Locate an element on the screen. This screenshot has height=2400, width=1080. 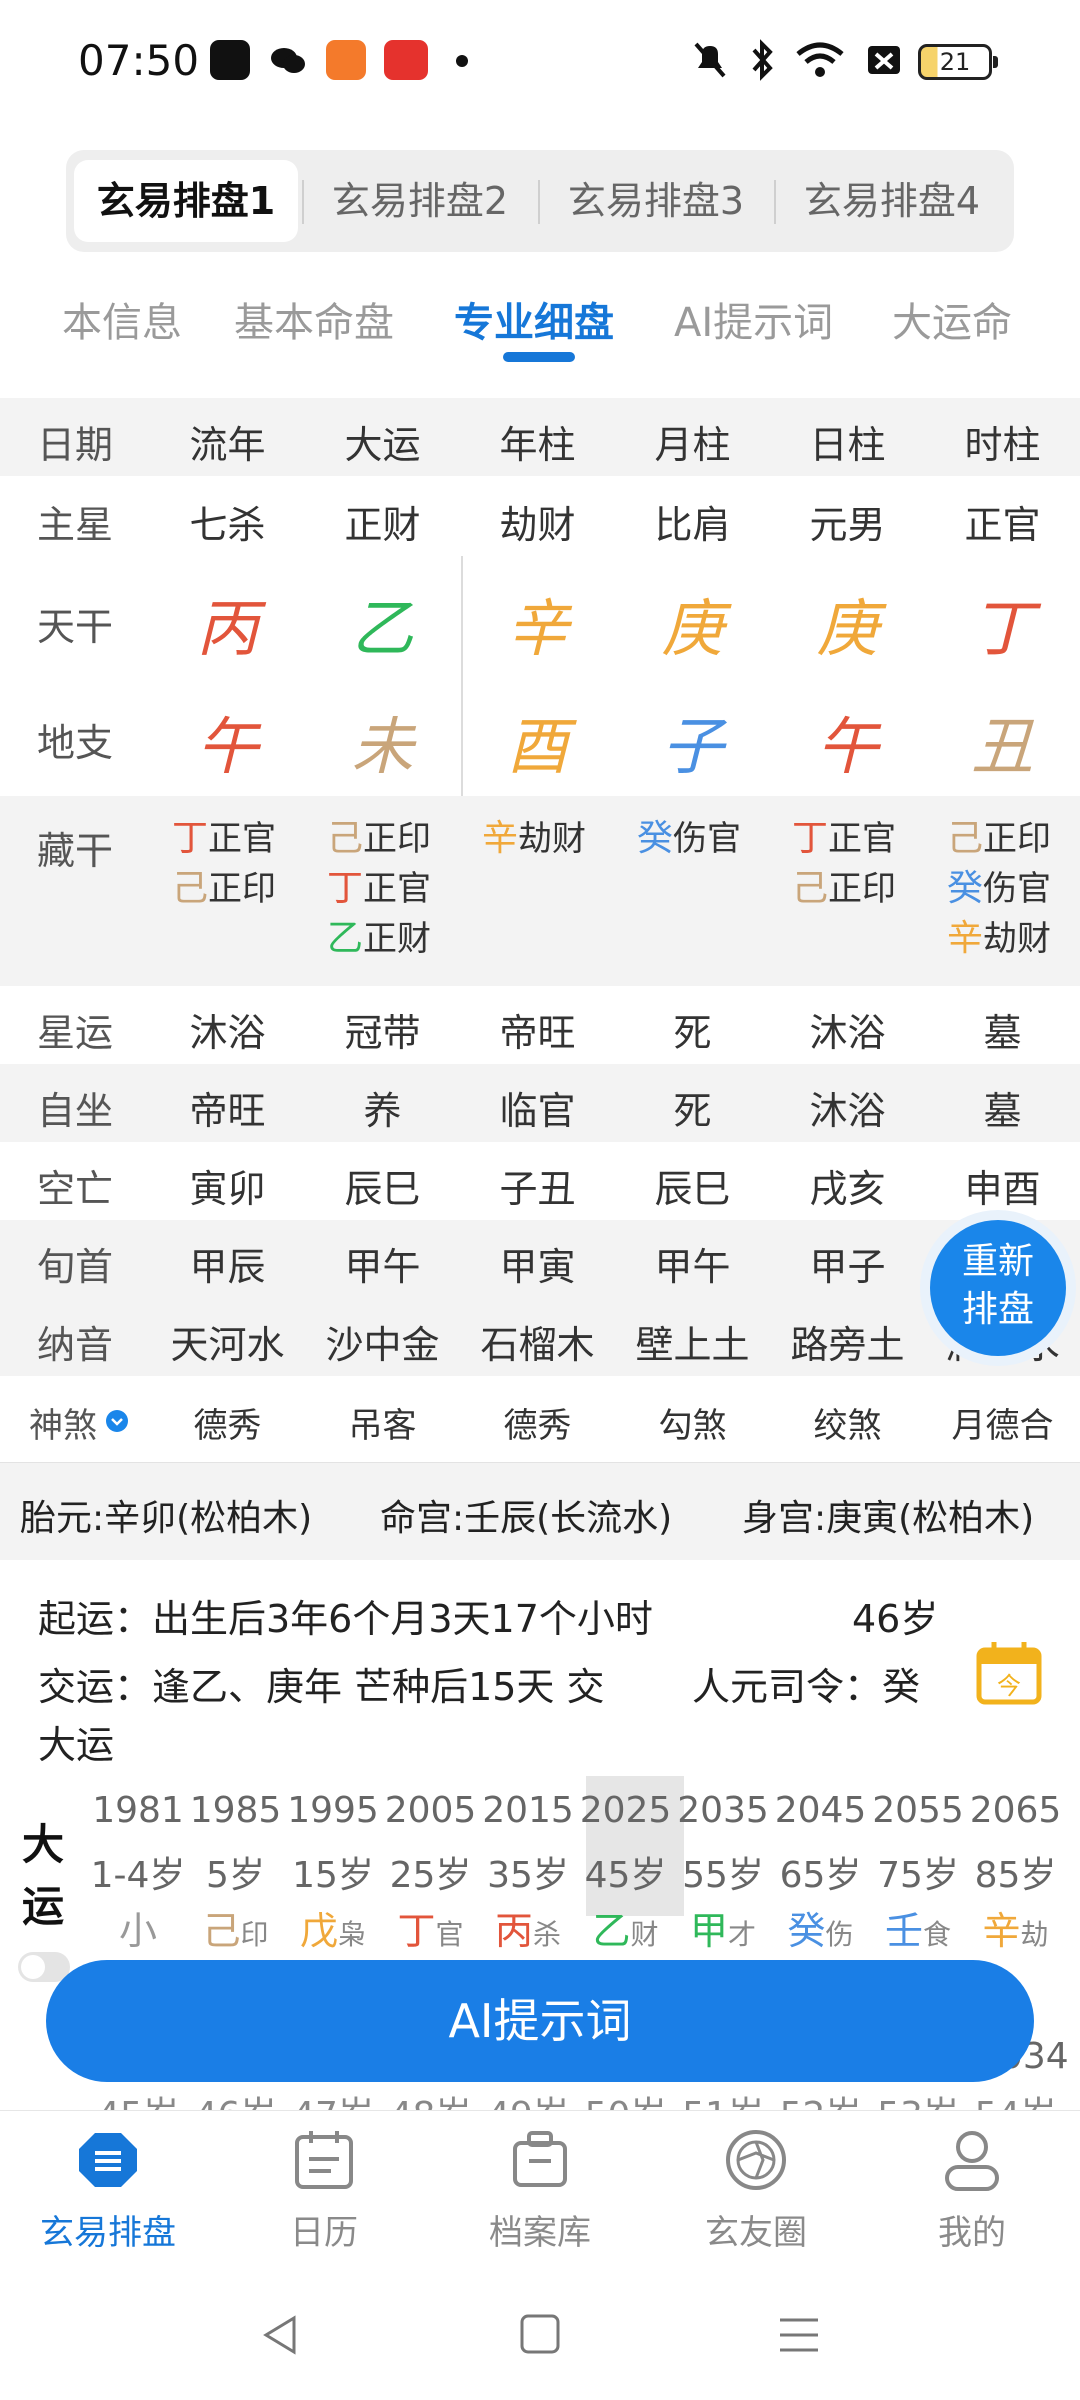
dayun-god: 枭 is located at coordinates (352, 1934).